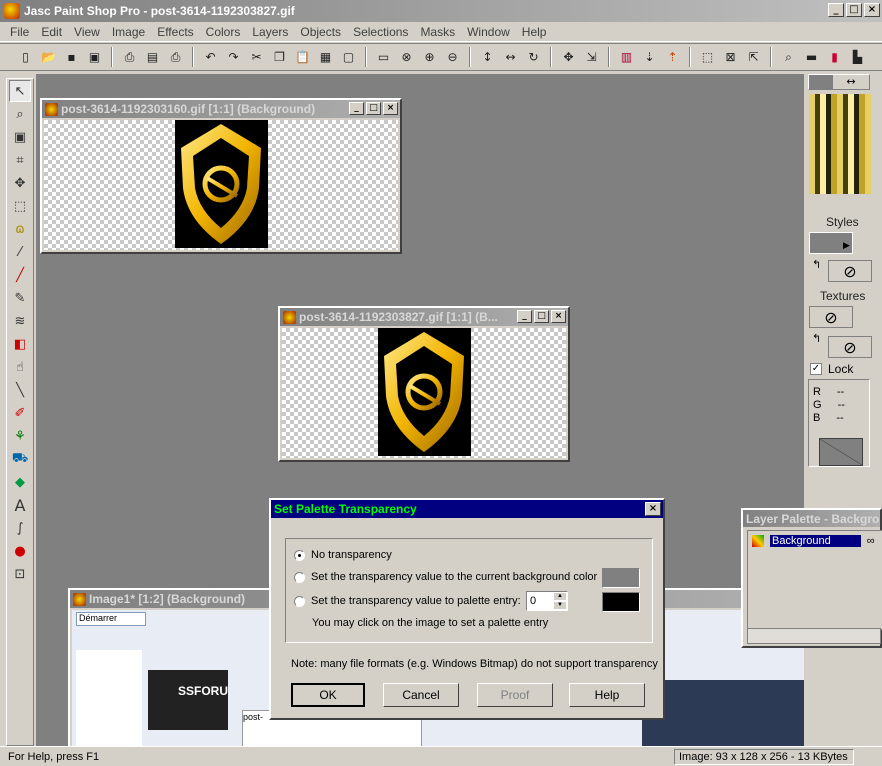 The image size is (882, 766). I want to click on tool-palette-icon: ⇱, so click(753, 57).